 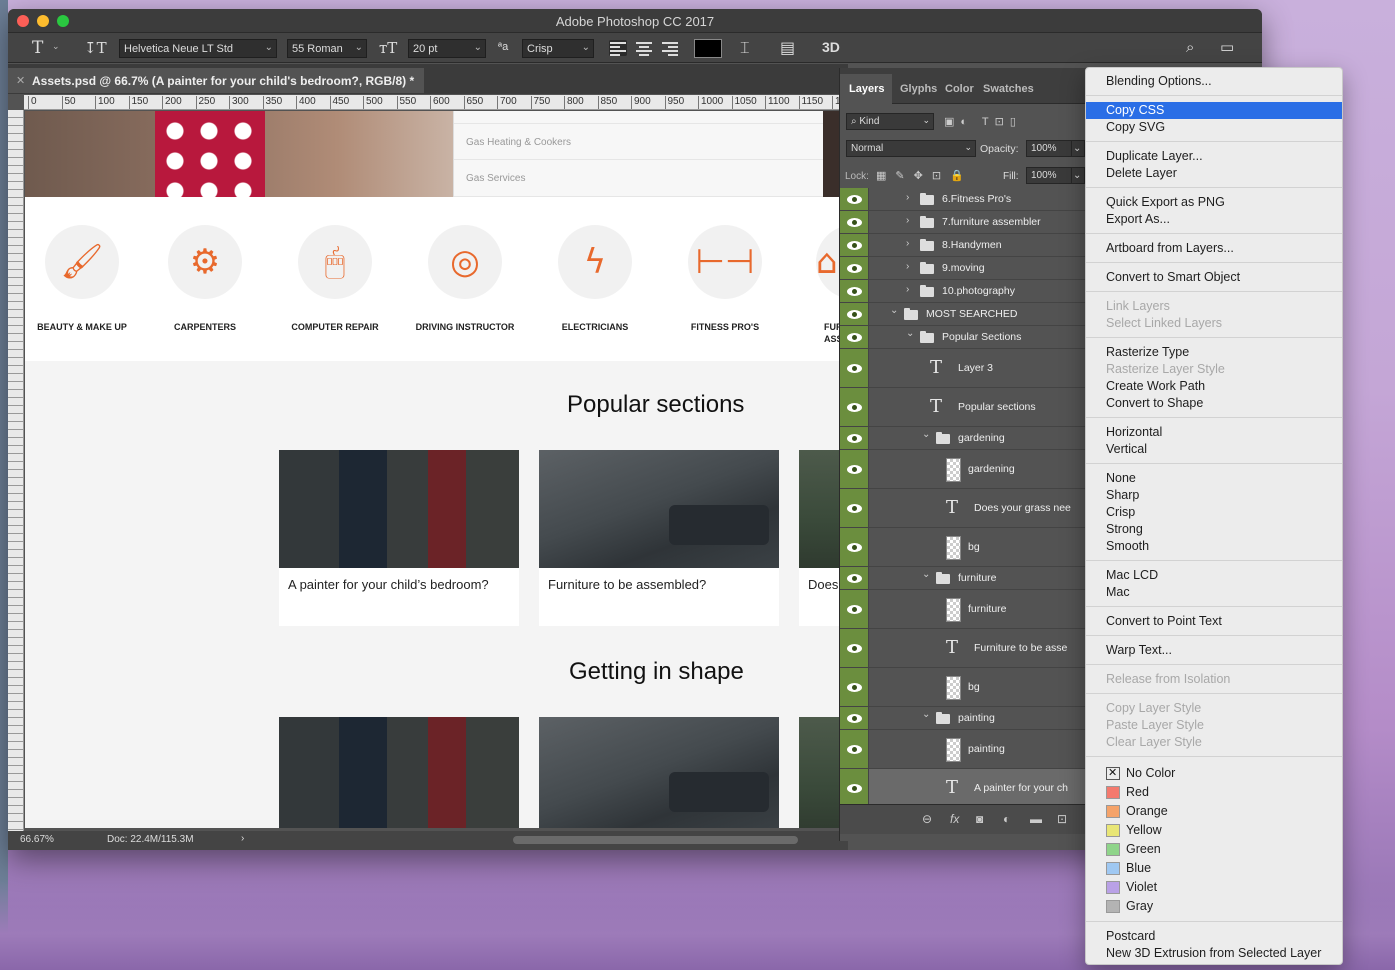 I want to click on text-color-swatch, so click(x=708, y=48).